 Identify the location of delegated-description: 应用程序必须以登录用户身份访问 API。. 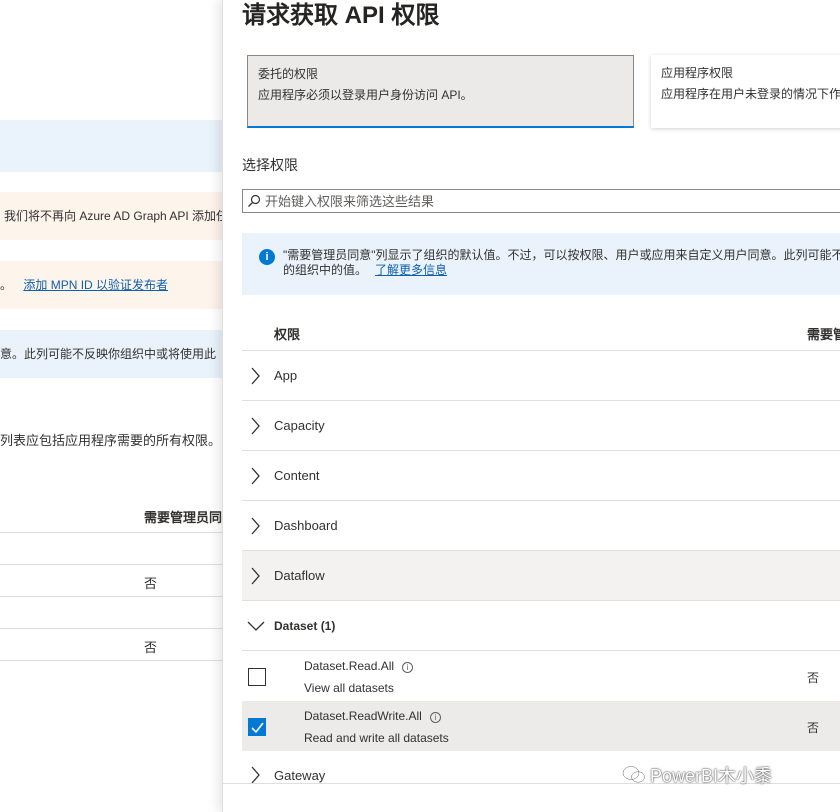
(365, 95).